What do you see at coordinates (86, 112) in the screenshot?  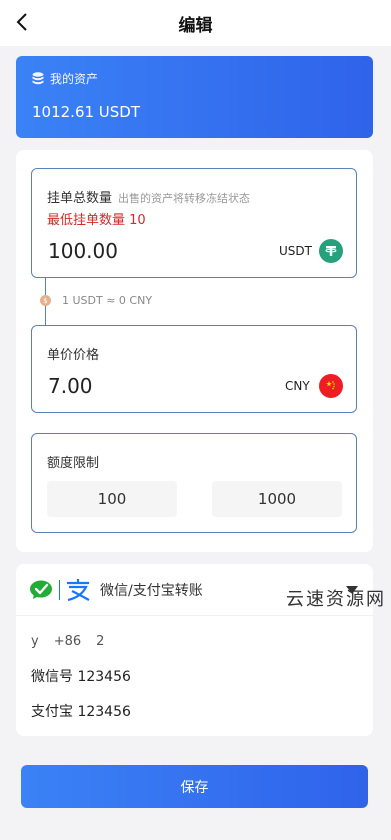 I see `asset-value: 1012.61 USDT` at bounding box center [86, 112].